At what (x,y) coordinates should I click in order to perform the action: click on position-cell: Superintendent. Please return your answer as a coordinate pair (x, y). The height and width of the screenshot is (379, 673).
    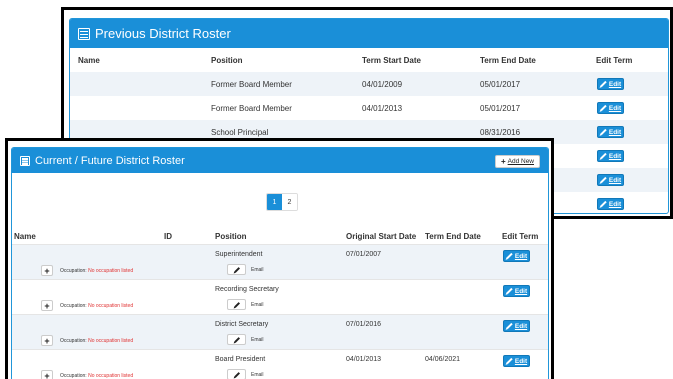
    Looking at the image, I should click on (239, 254).